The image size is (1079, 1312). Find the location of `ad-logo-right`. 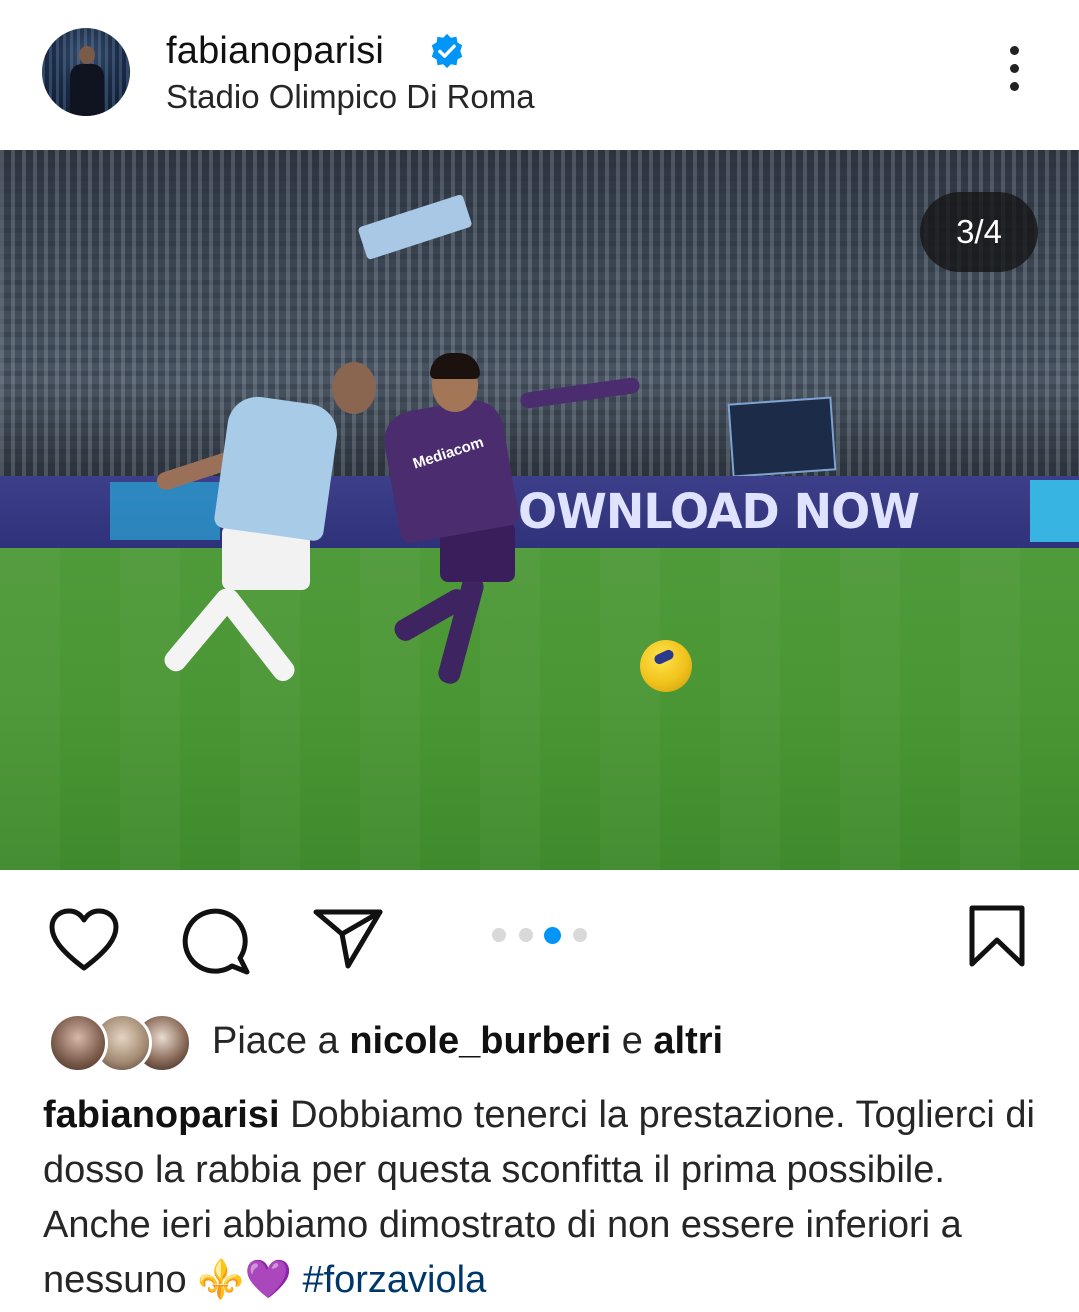

ad-logo-right is located at coordinates (1054, 511).